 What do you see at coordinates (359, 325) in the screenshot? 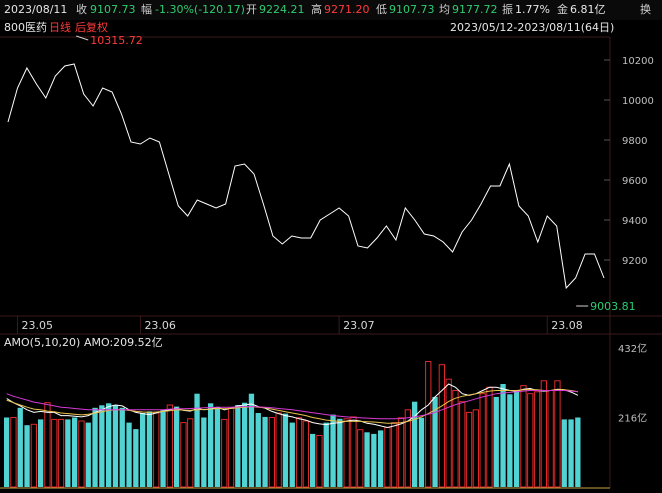
I see `x-tick-label: 23.07` at bounding box center [359, 325].